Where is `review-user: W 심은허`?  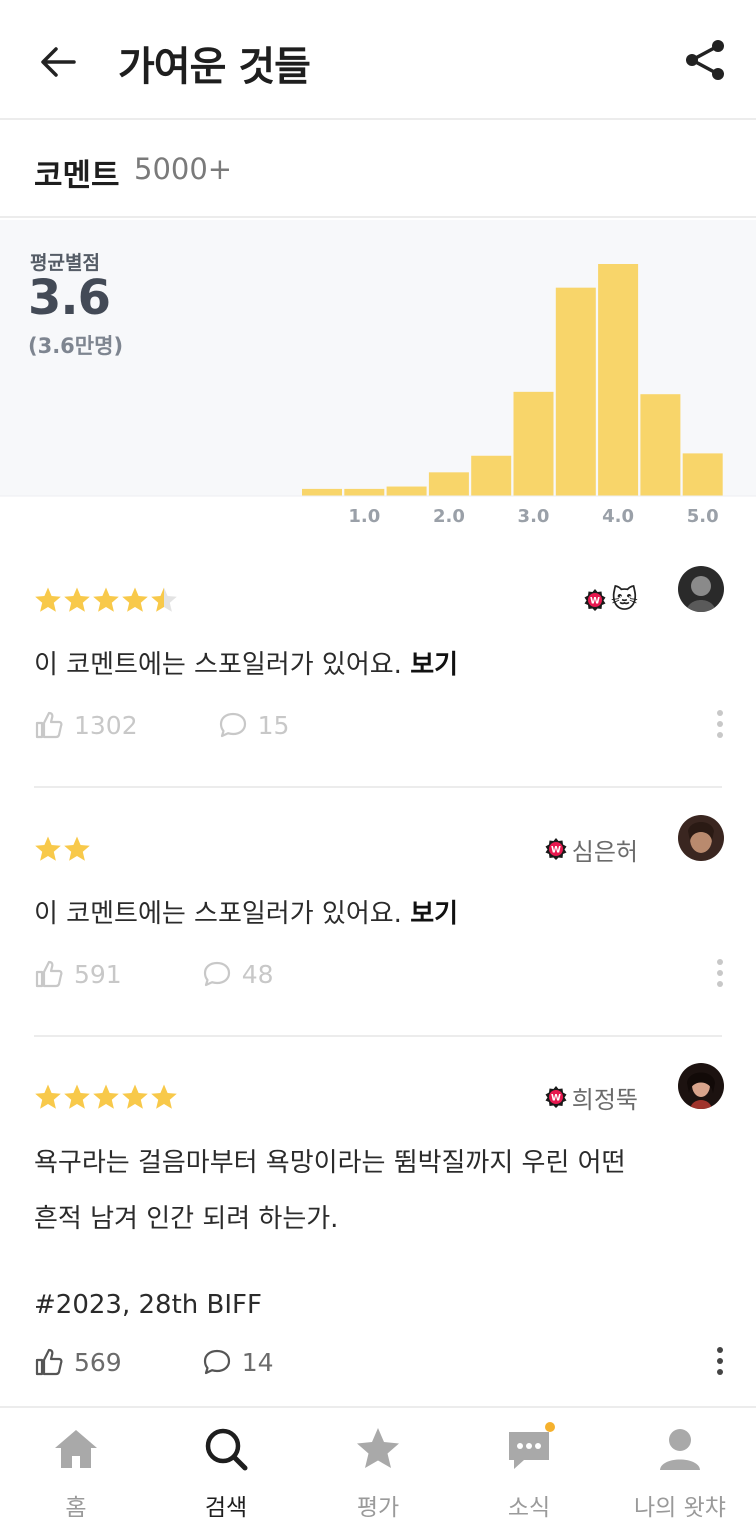
review-user: W 심은허 is located at coordinates (591, 849).